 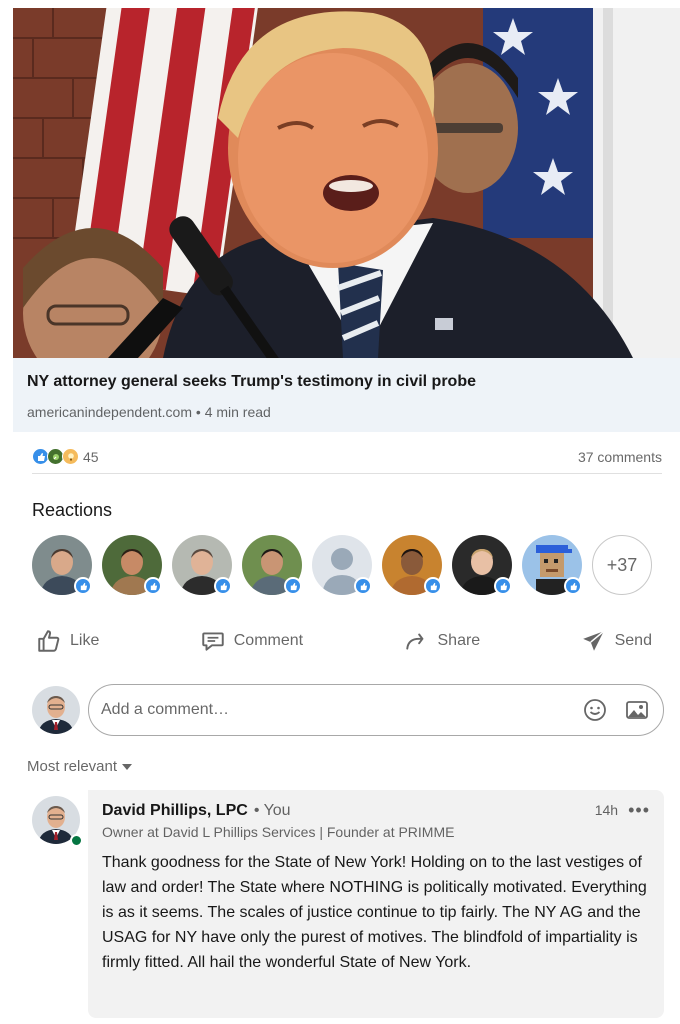 I want to click on comment-composer, so click(x=348, y=710).